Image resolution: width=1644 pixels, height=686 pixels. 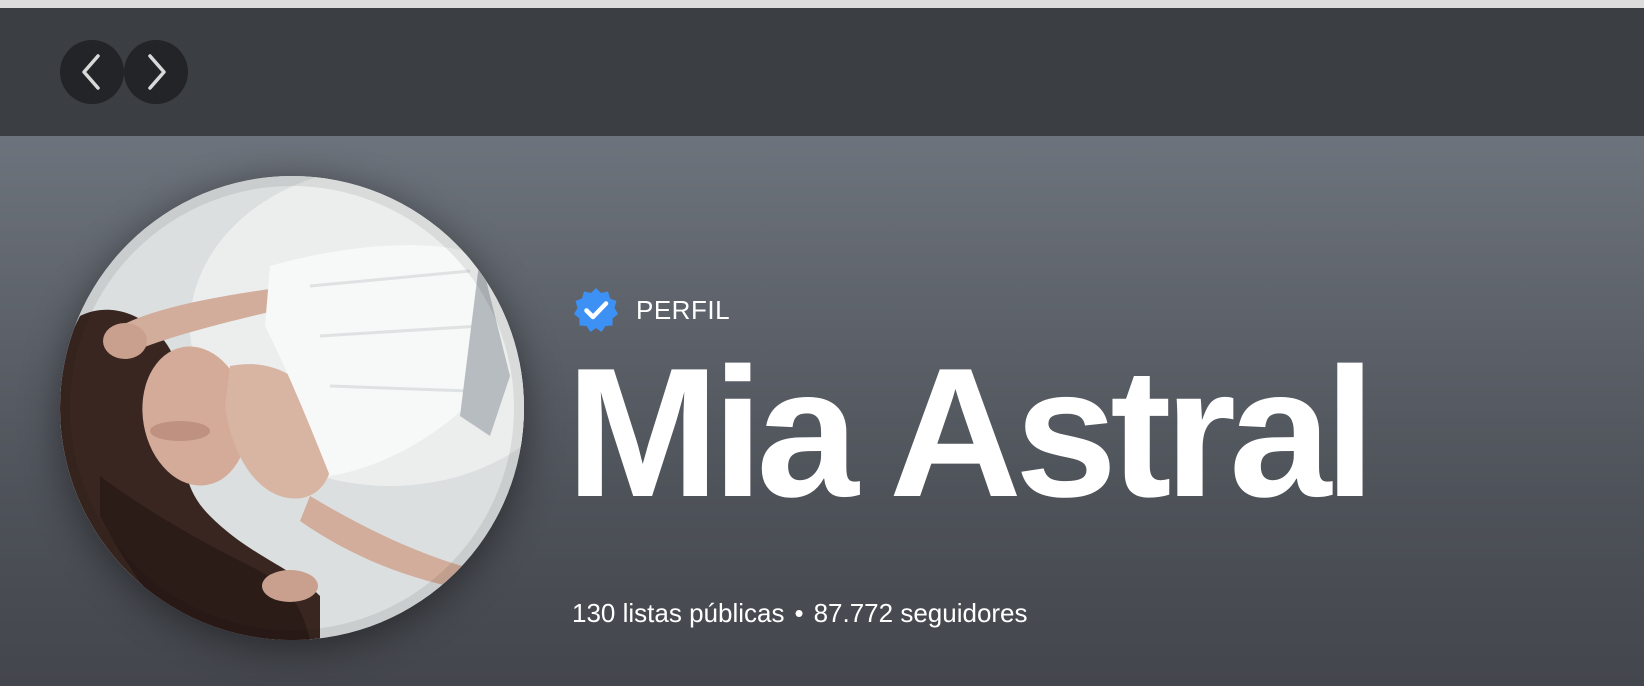 I want to click on chevron-right-icon, so click(x=157, y=72).